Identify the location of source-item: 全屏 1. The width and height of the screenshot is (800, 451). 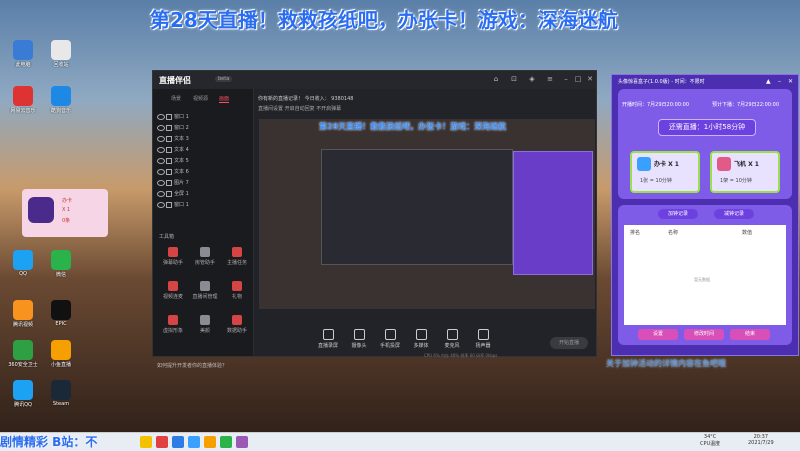
(203, 195).